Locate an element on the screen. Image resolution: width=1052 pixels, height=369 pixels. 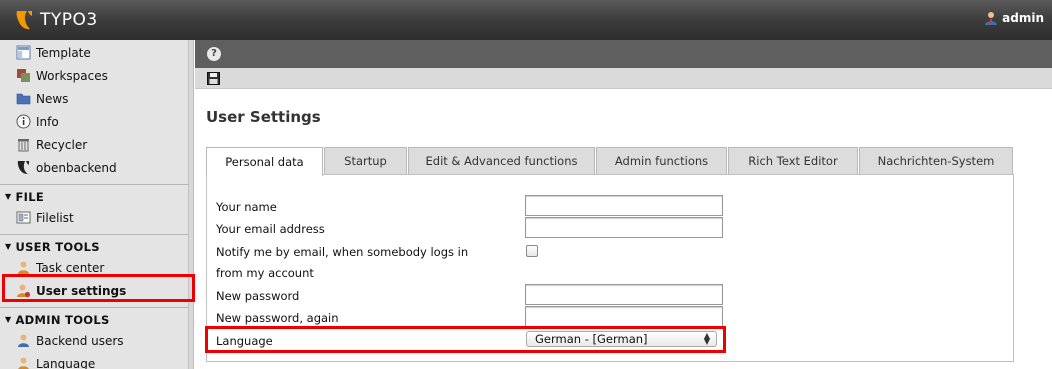
sidebar-item-label: Filelist is located at coordinates (55, 217).